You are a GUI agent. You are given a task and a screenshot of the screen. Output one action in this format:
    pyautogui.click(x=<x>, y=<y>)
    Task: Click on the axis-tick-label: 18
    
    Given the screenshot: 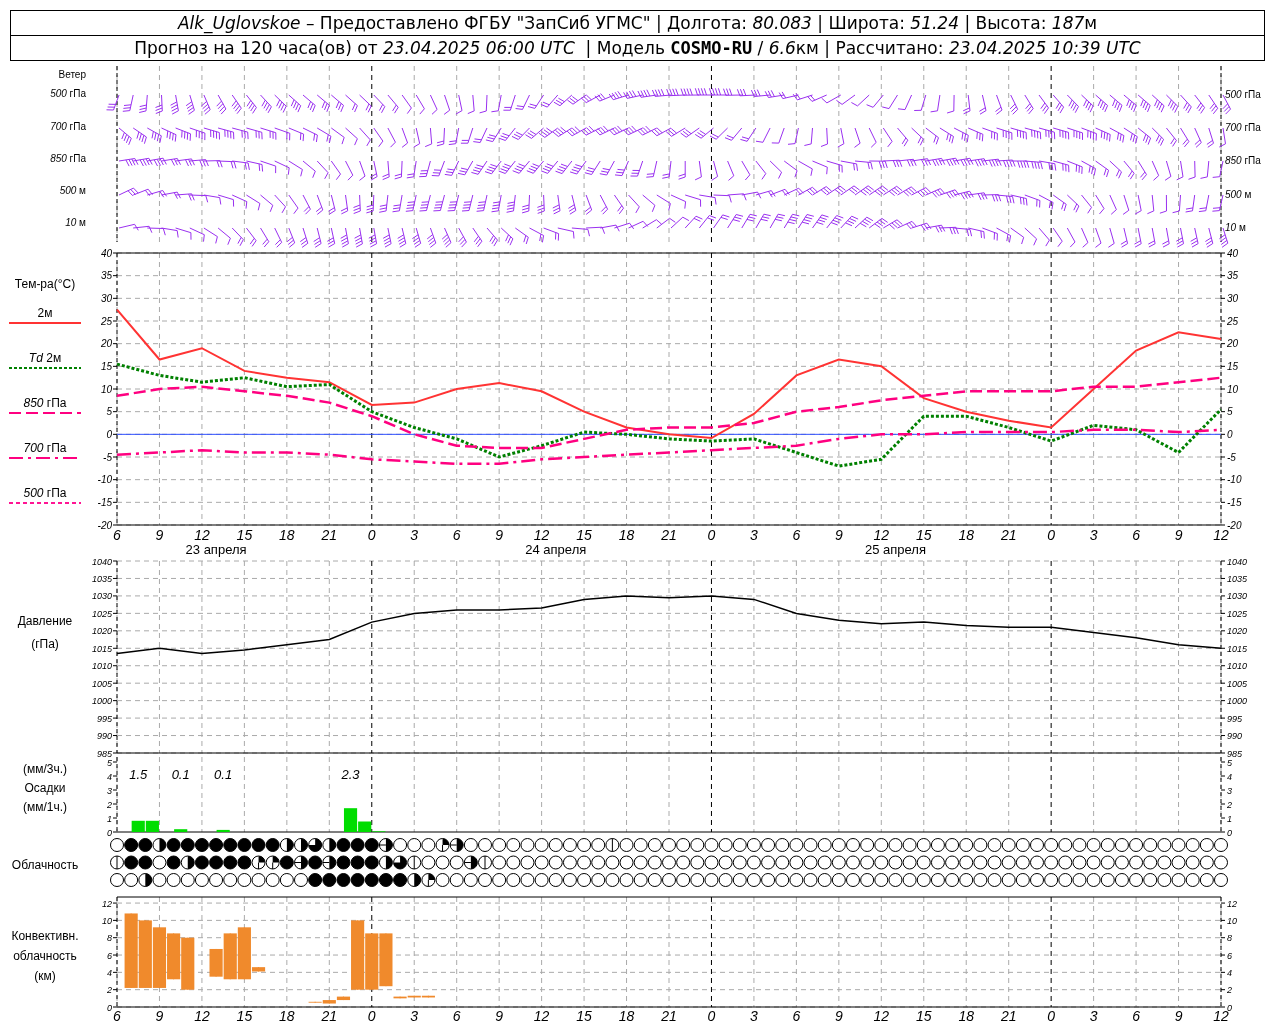 What is the action you would take?
    pyautogui.click(x=626, y=535)
    